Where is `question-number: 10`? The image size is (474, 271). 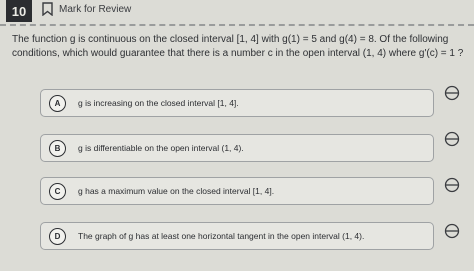 question-number: 10 is located at coordinates (19, 11).